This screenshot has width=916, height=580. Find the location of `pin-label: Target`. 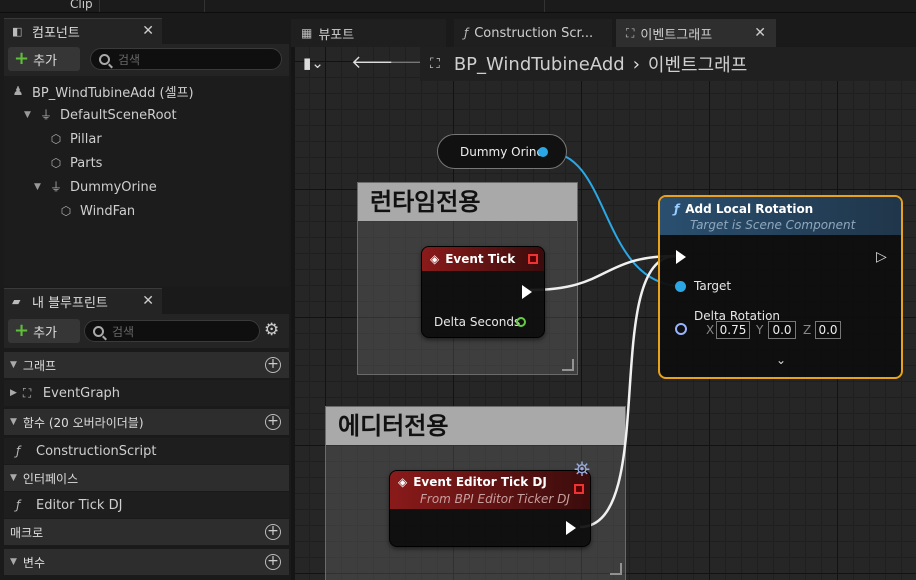

pin-label: Target is located at coordinates (713, 286).